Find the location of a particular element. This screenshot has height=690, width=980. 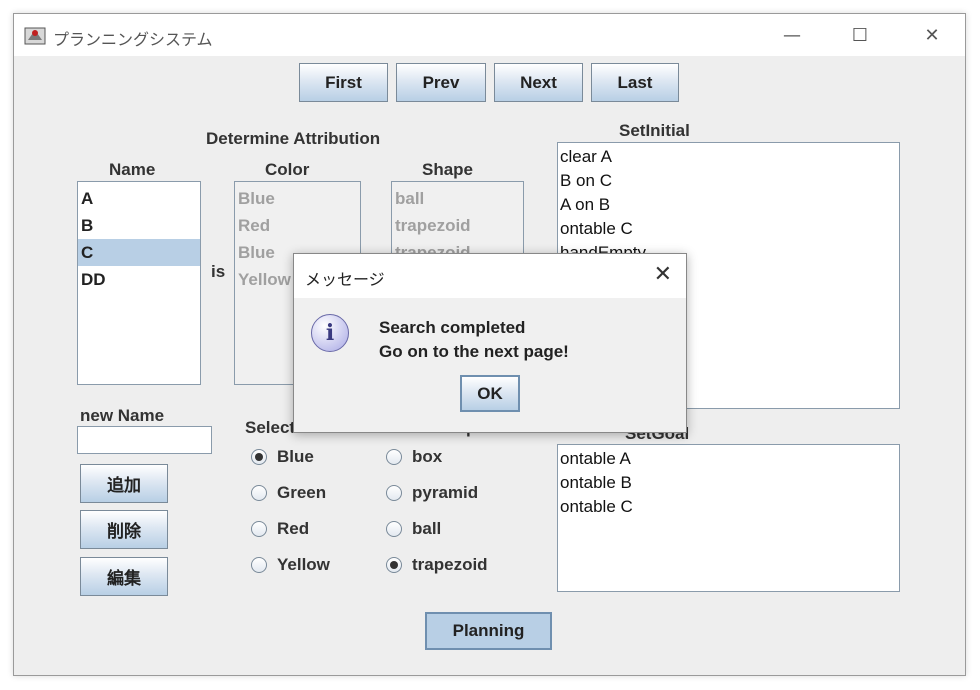

list-item: ball is located at coordinates (410, 198).